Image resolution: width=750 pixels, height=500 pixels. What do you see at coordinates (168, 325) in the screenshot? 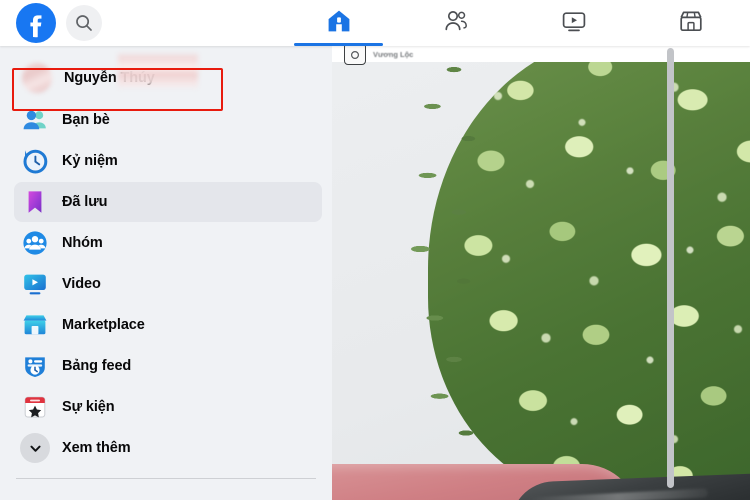
I see `sidebar-item-marketplace: Marketplace` at bounding box center [168, 325].